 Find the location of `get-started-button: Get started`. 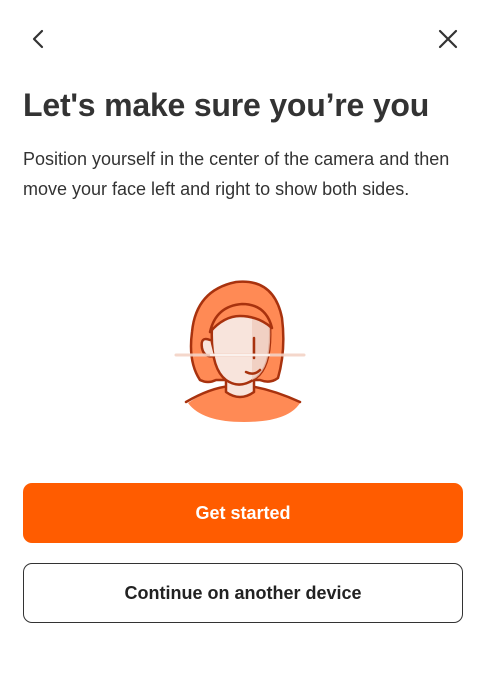

get-started-button: Get started is located at coordinates (243, 513).